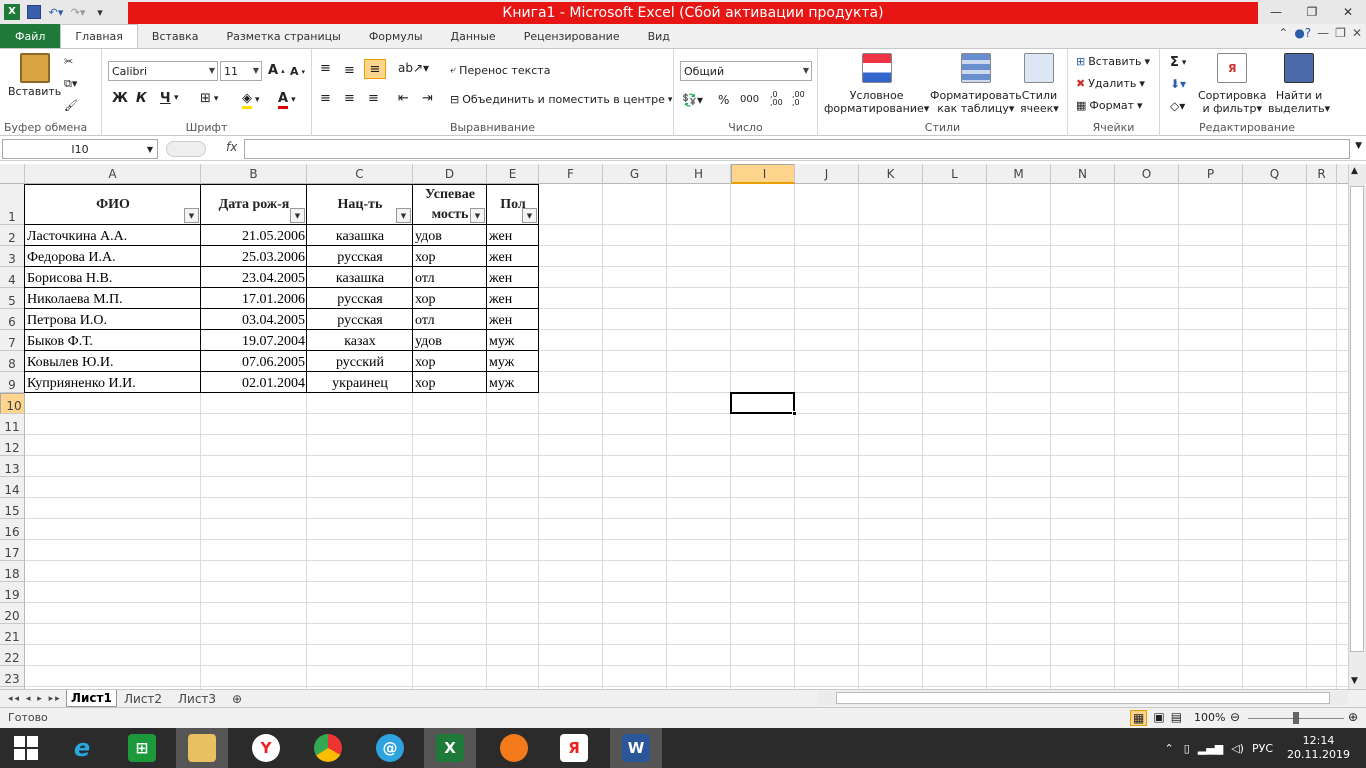 This screenshot has width=1366, height=768. I want to click on row-header-19: 19, so click(12, 592).